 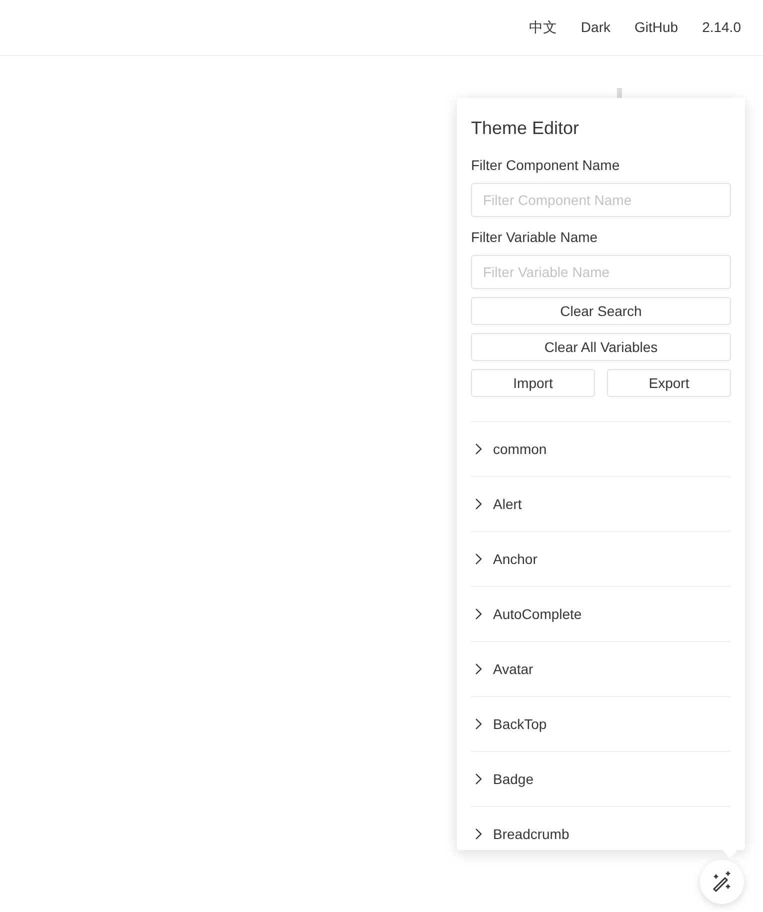 I want to click on action-button: Clear All Variables, so click(x=601, y=347).